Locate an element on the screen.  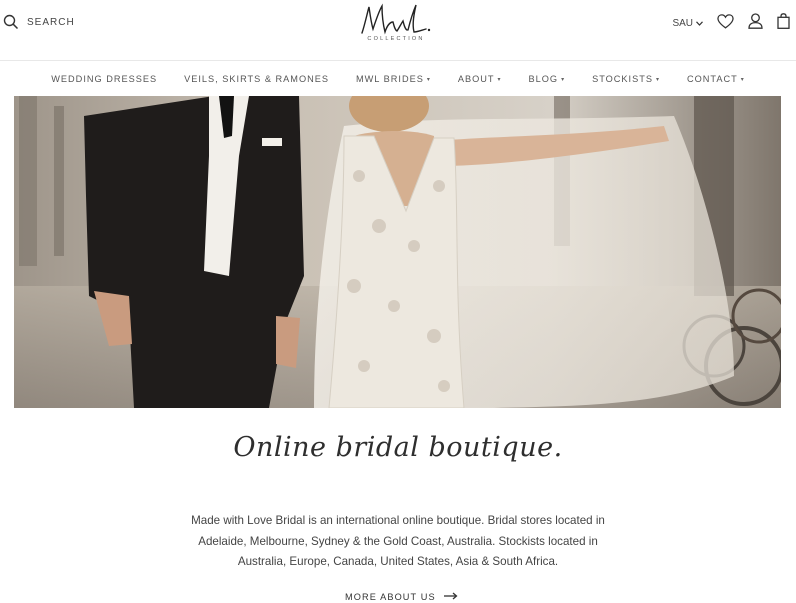
nav-item-blog: BLOG ▾ is located at coordinates (547, 79).